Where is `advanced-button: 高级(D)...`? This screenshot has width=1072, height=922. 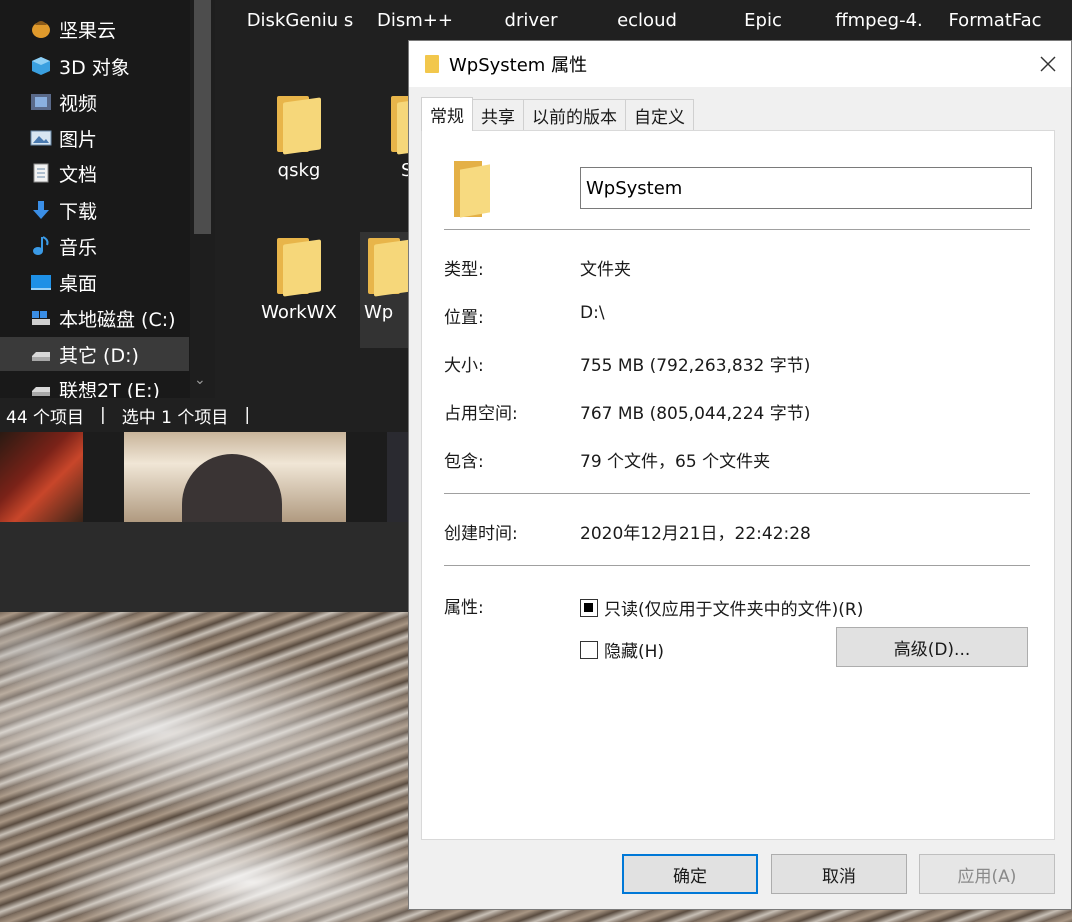
advanced-button: 高级(D)... is located at coordinates (932, 647).